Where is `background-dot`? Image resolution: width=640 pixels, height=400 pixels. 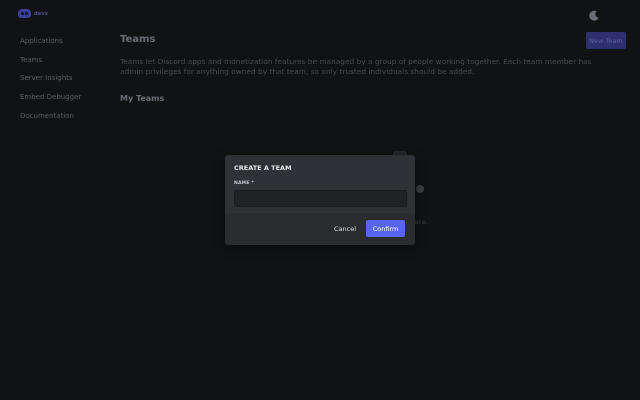
background-dot is located at coordinates (420, 189).